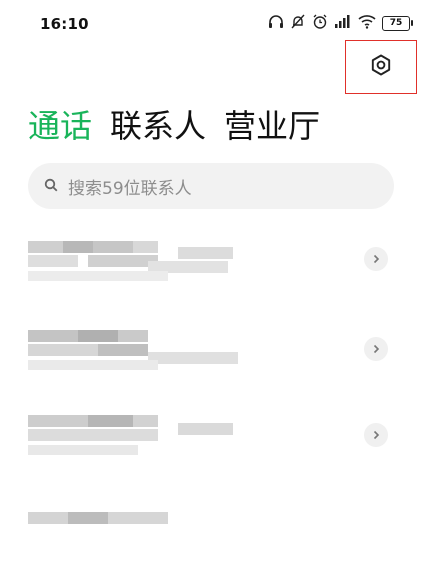 This screenshot has height=565, width=440. I want to click on settings-button, so click(381, 67).